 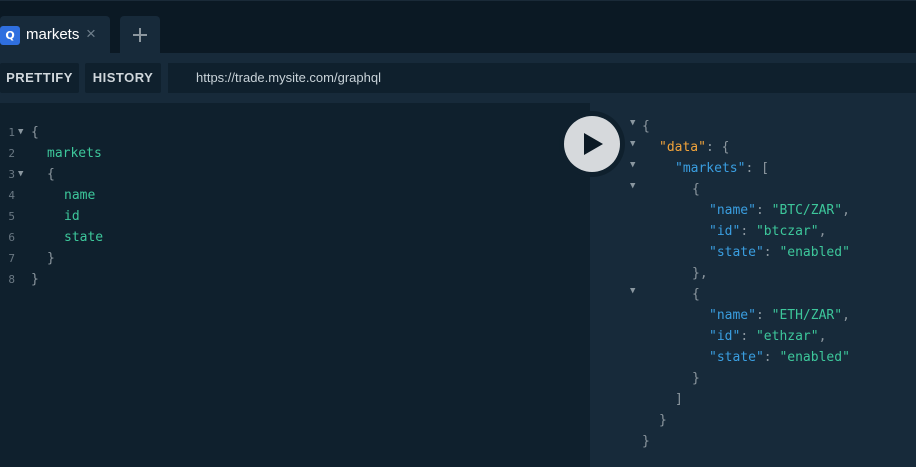 I want to click on add-tab-button, so click(x=140, y=35).